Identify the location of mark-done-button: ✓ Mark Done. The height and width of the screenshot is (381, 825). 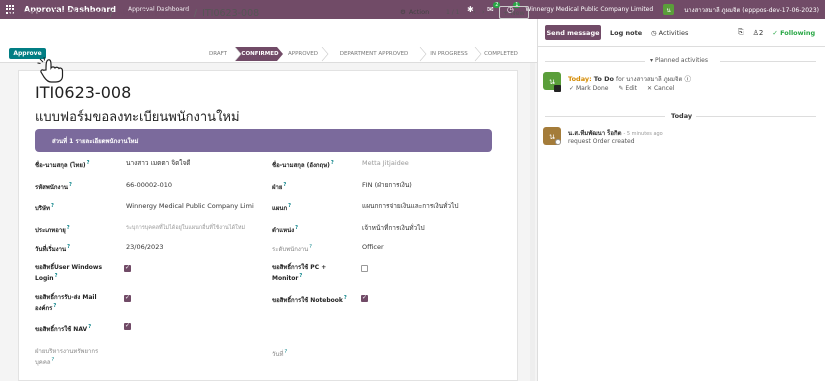
(588, 88).